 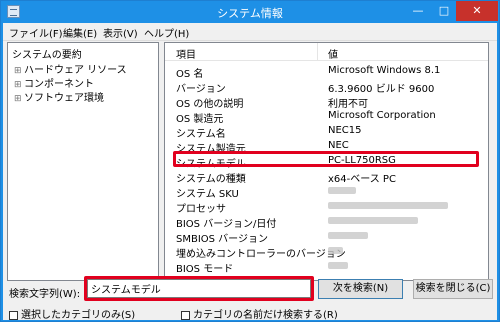 I want to click on checkbox-label: カテゴリの名前だけ検索する(R), so click(x=265, y=315).